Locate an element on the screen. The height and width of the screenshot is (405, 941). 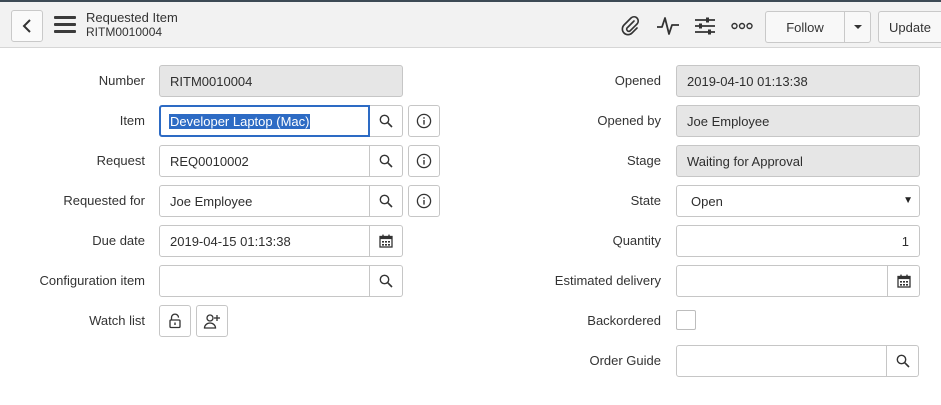
personalize-form-button is located at coordinates (705, 26).